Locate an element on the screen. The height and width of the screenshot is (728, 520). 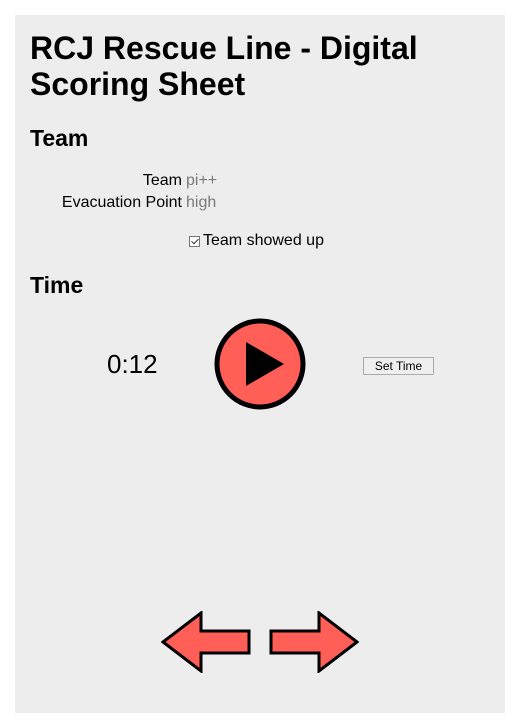
team-showed-up-checkbox is located at coordinates (194, 241).